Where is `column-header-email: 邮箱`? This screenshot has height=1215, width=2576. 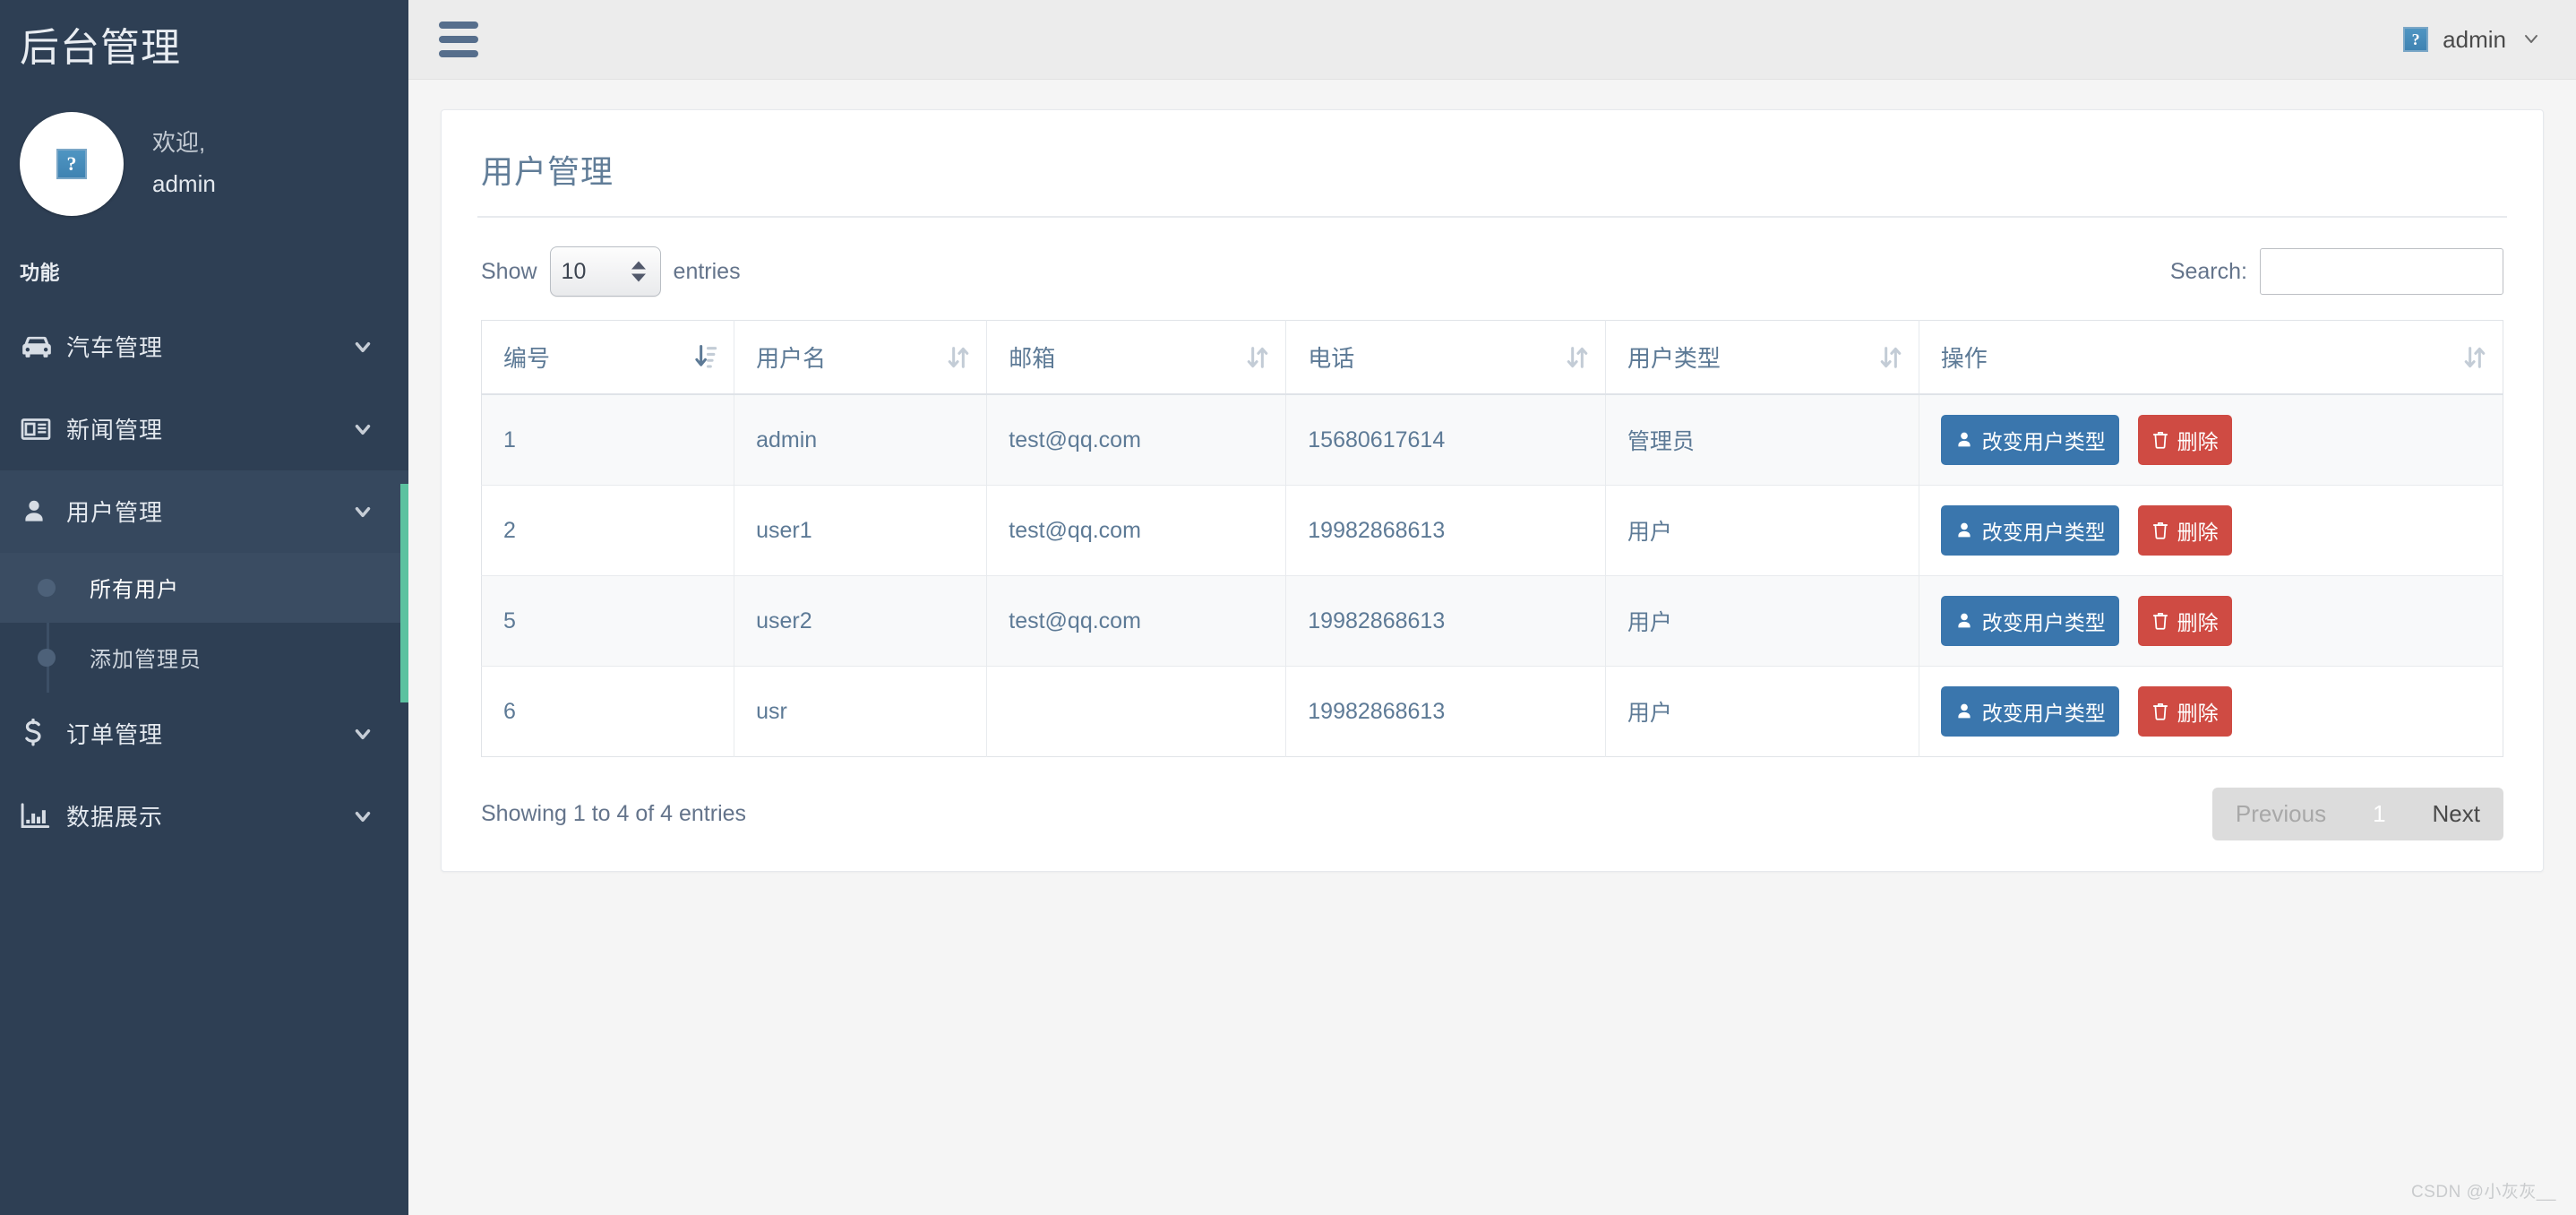
column-header-email: 邮箱 is located at coordinates (1136, 357).